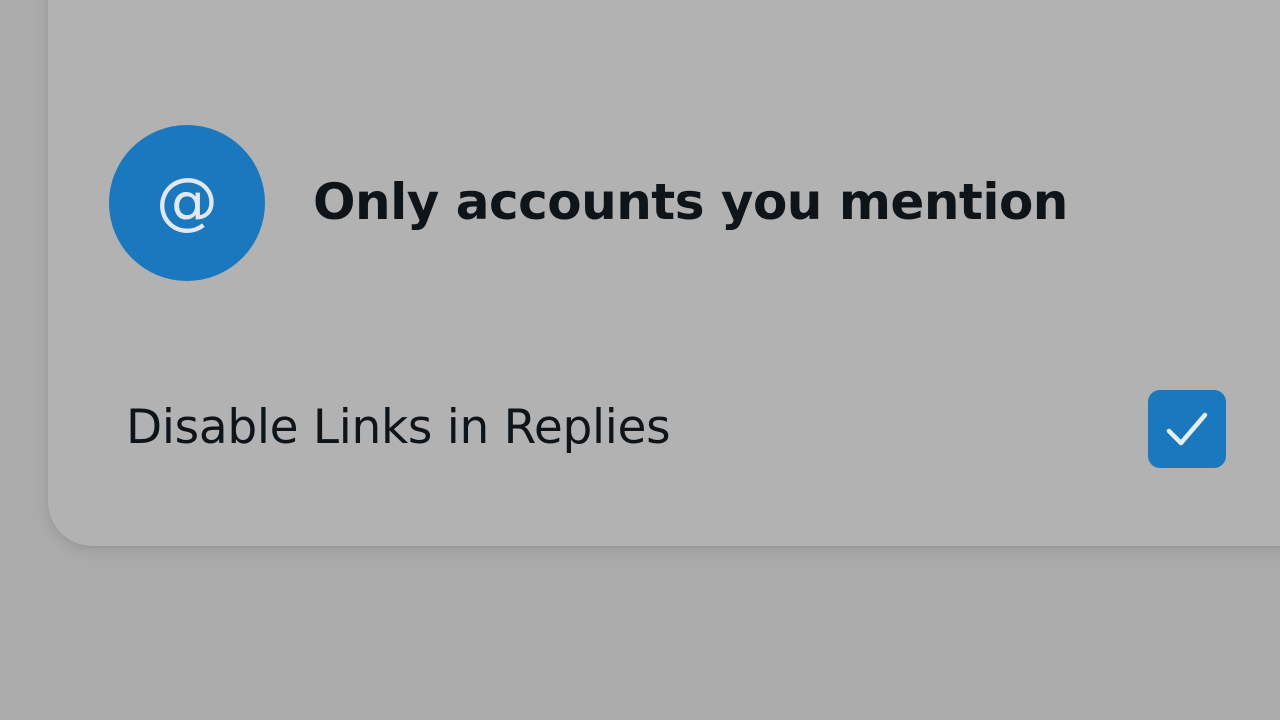 The height and width of the screenshot is (720, 1280). I want to click on at-sign-icon: @, so click(187, 200).